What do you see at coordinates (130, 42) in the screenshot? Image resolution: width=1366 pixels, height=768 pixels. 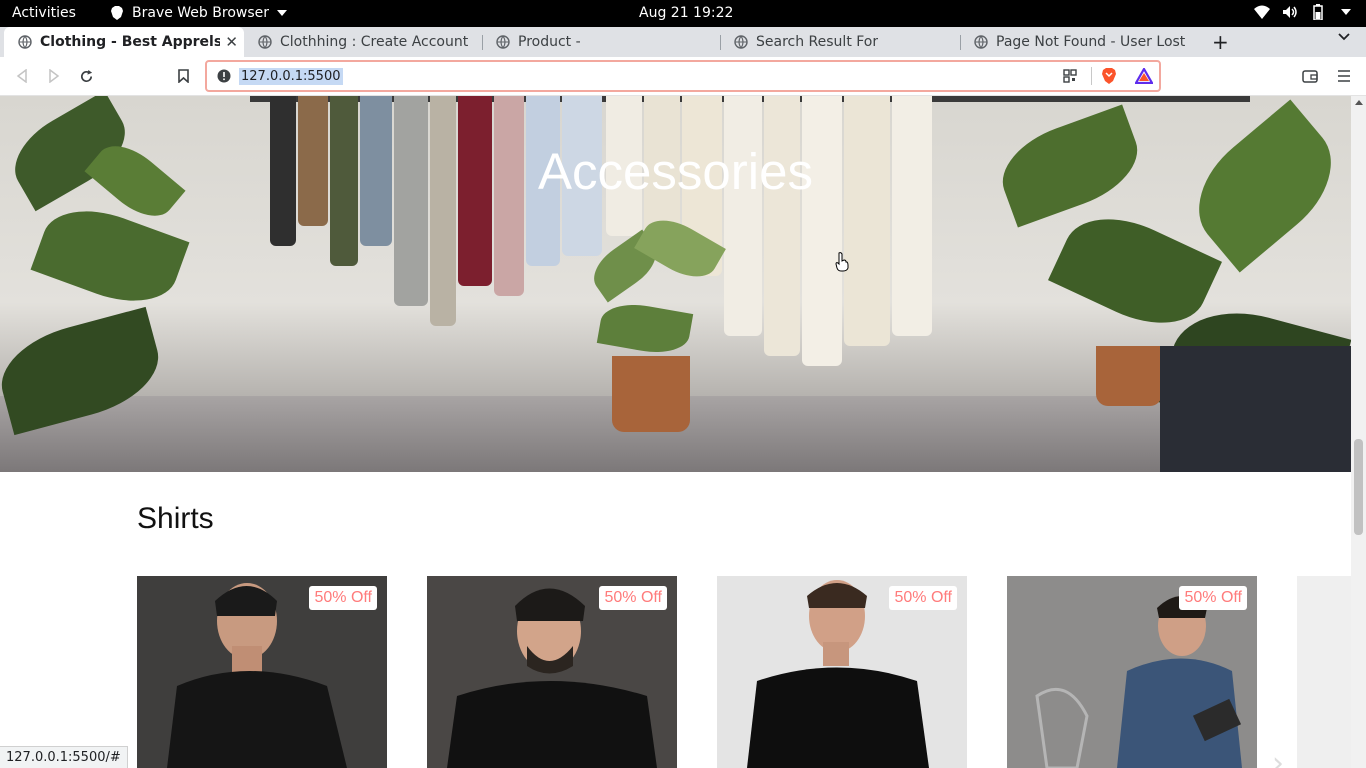 I see `tab-title: Clothing - Best Apprels On` at bounding box center [130, 42].